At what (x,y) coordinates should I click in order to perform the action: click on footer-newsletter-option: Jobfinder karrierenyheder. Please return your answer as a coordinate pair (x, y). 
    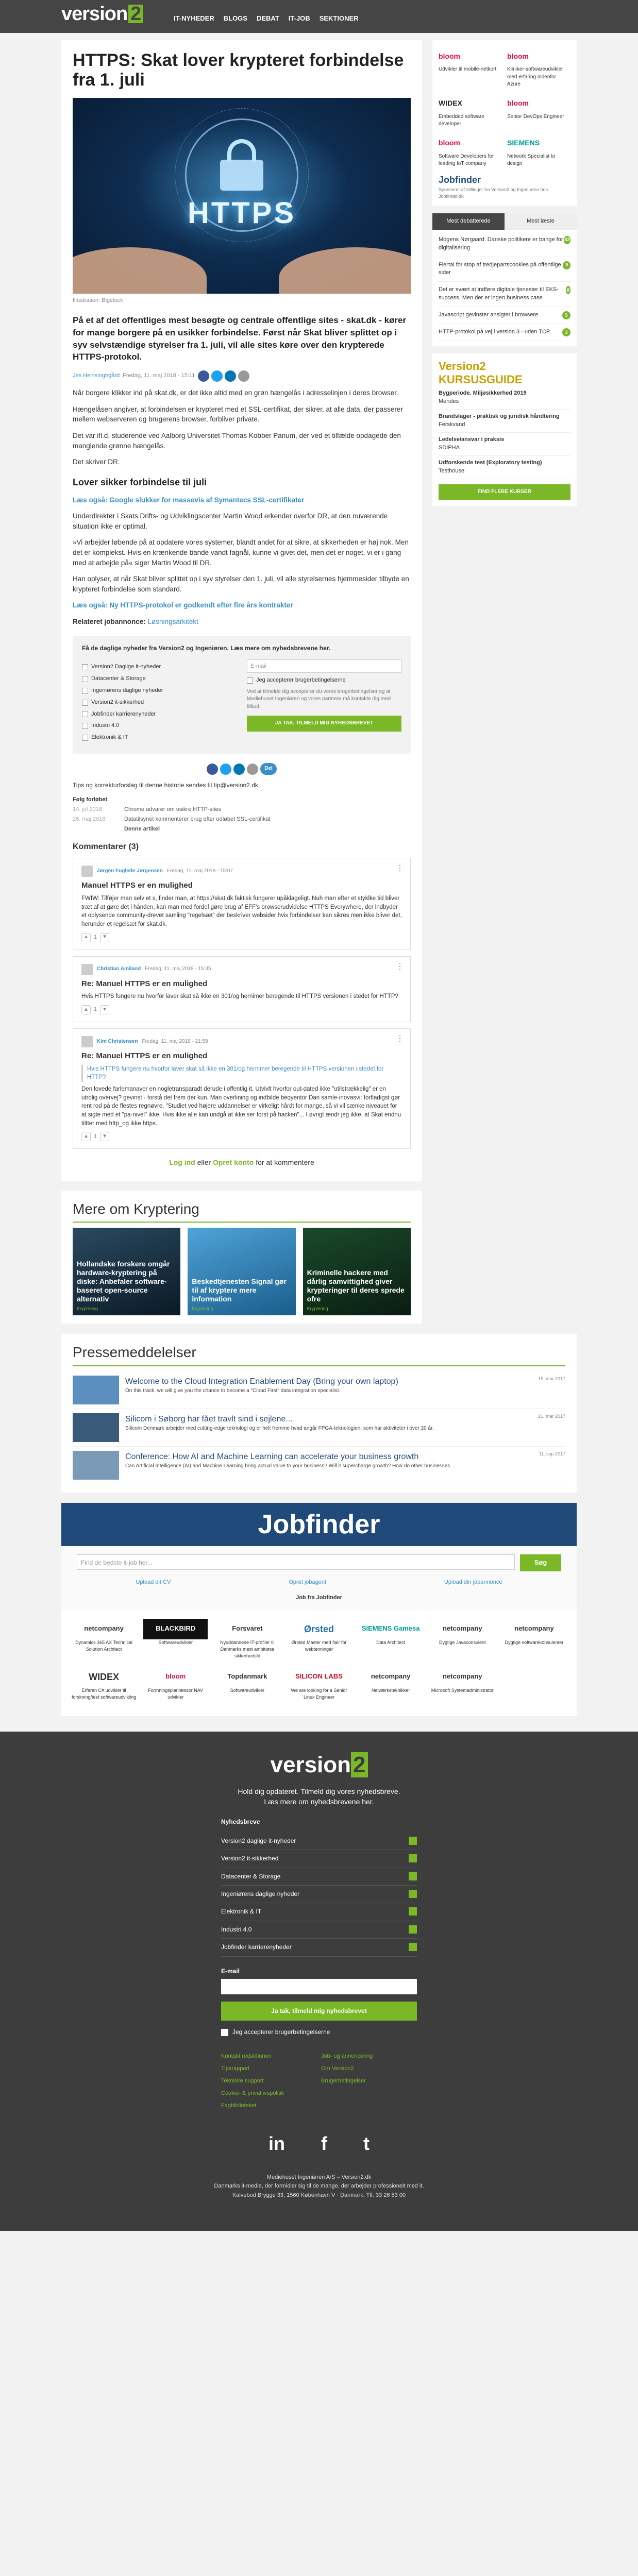
    Looking at the image, I should click on (319, 1948).